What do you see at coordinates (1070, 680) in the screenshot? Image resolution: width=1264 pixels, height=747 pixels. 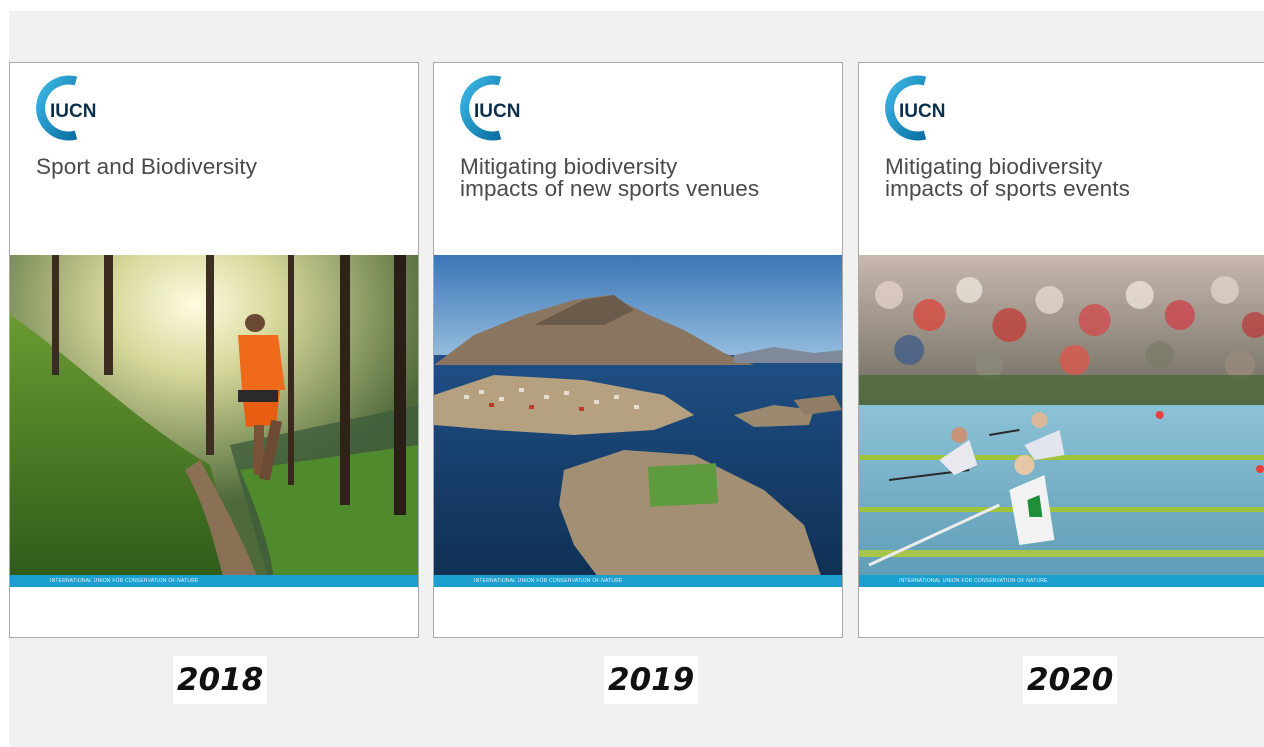 I see `year-label-2020: 2020` at bounding box center [1070, 680].